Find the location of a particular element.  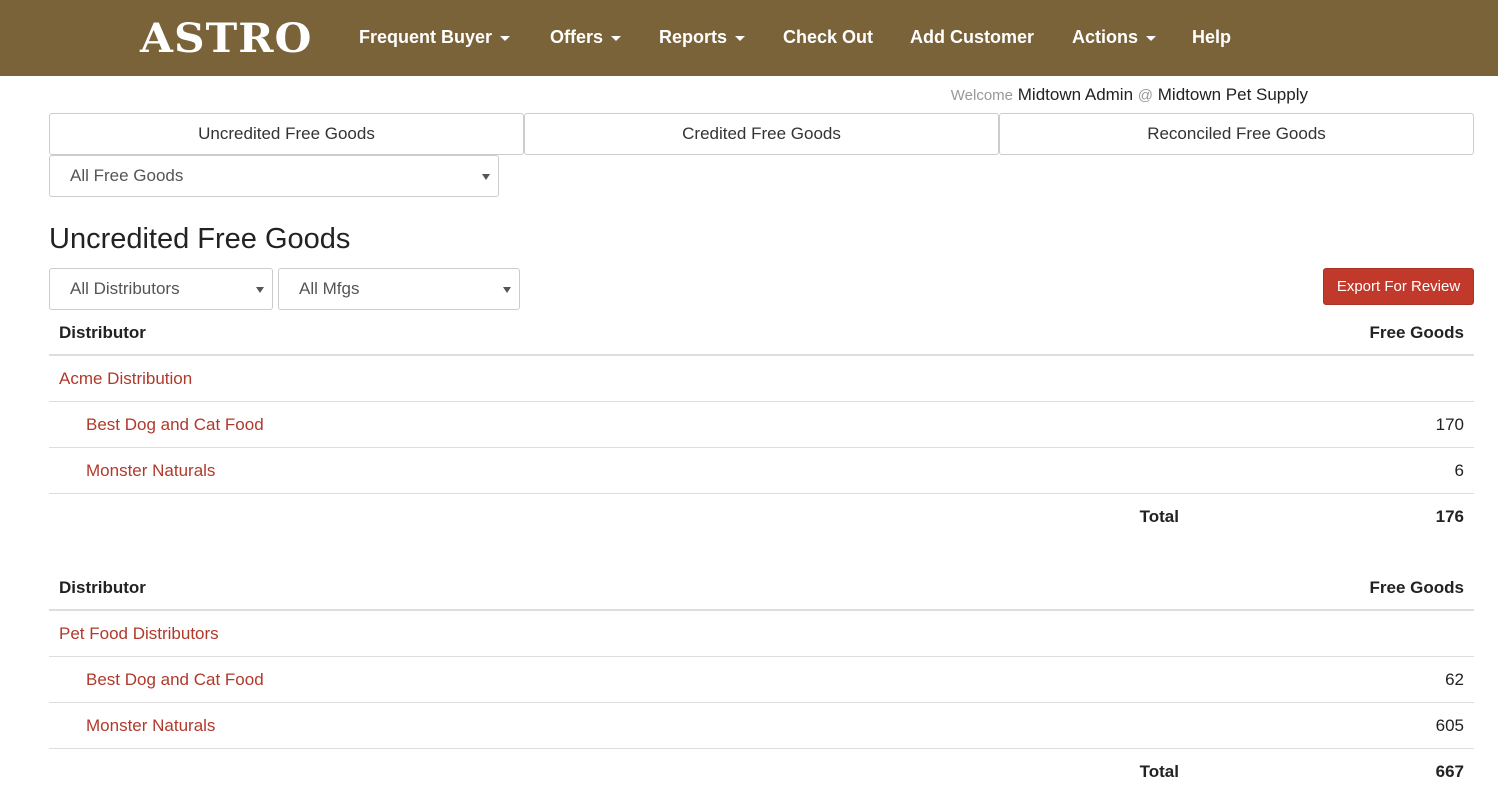

export-for-review-button: Export For Review is located at coordinates (1398, 286).